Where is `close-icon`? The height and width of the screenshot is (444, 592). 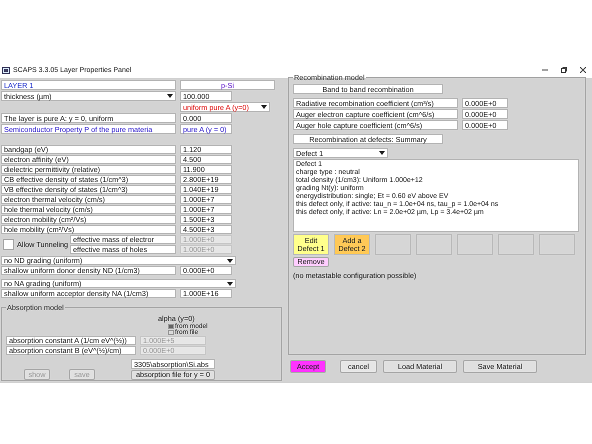
close-icon is located at coordinates (583, 70).